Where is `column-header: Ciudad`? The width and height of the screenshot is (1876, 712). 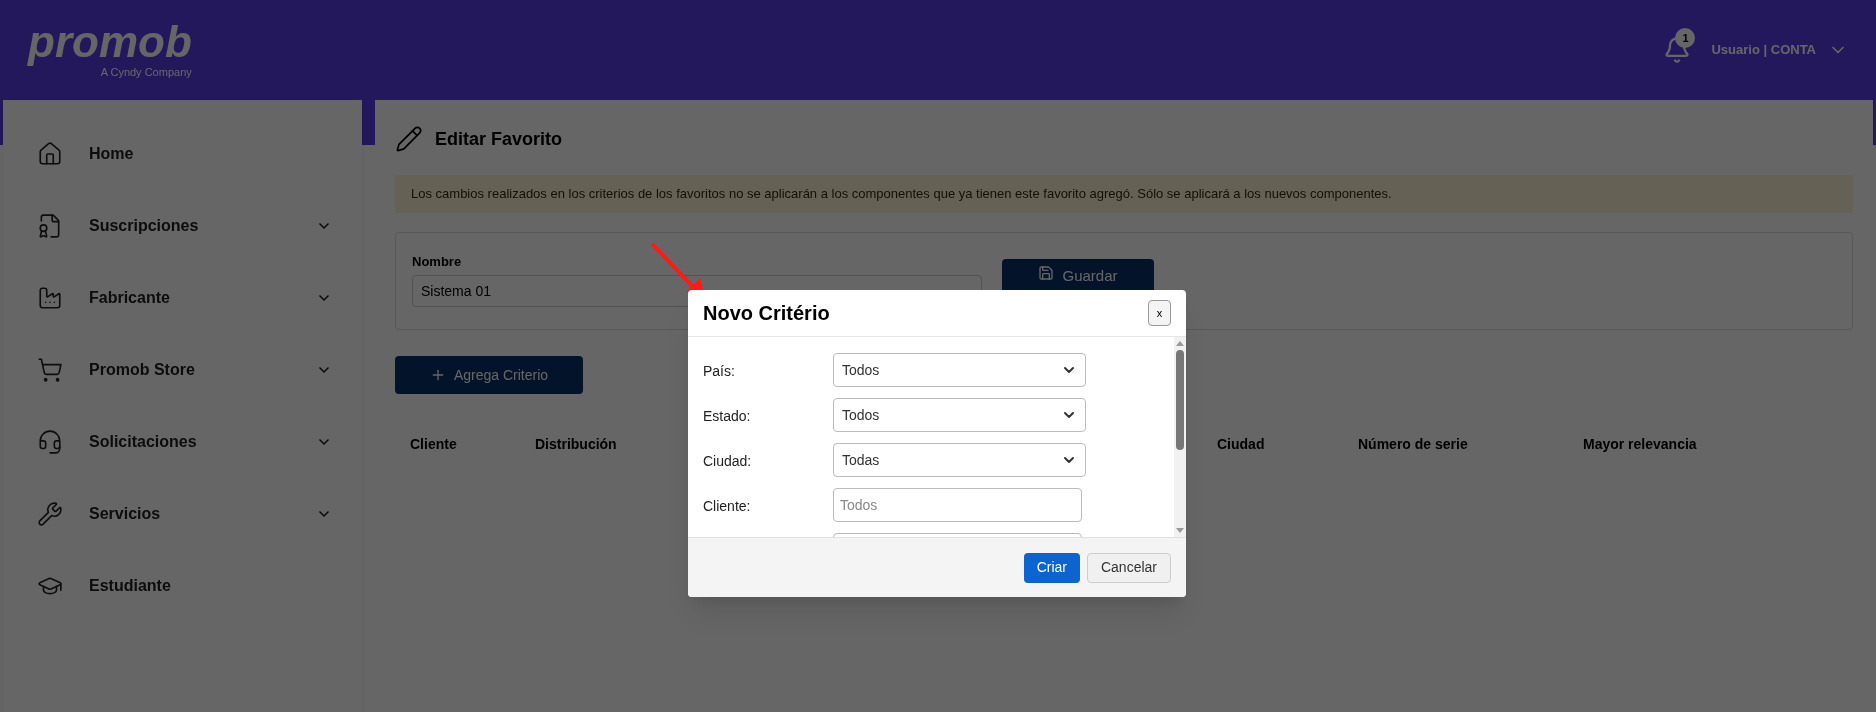
column-header: Ciudad is located at coordinates (1241, 444).